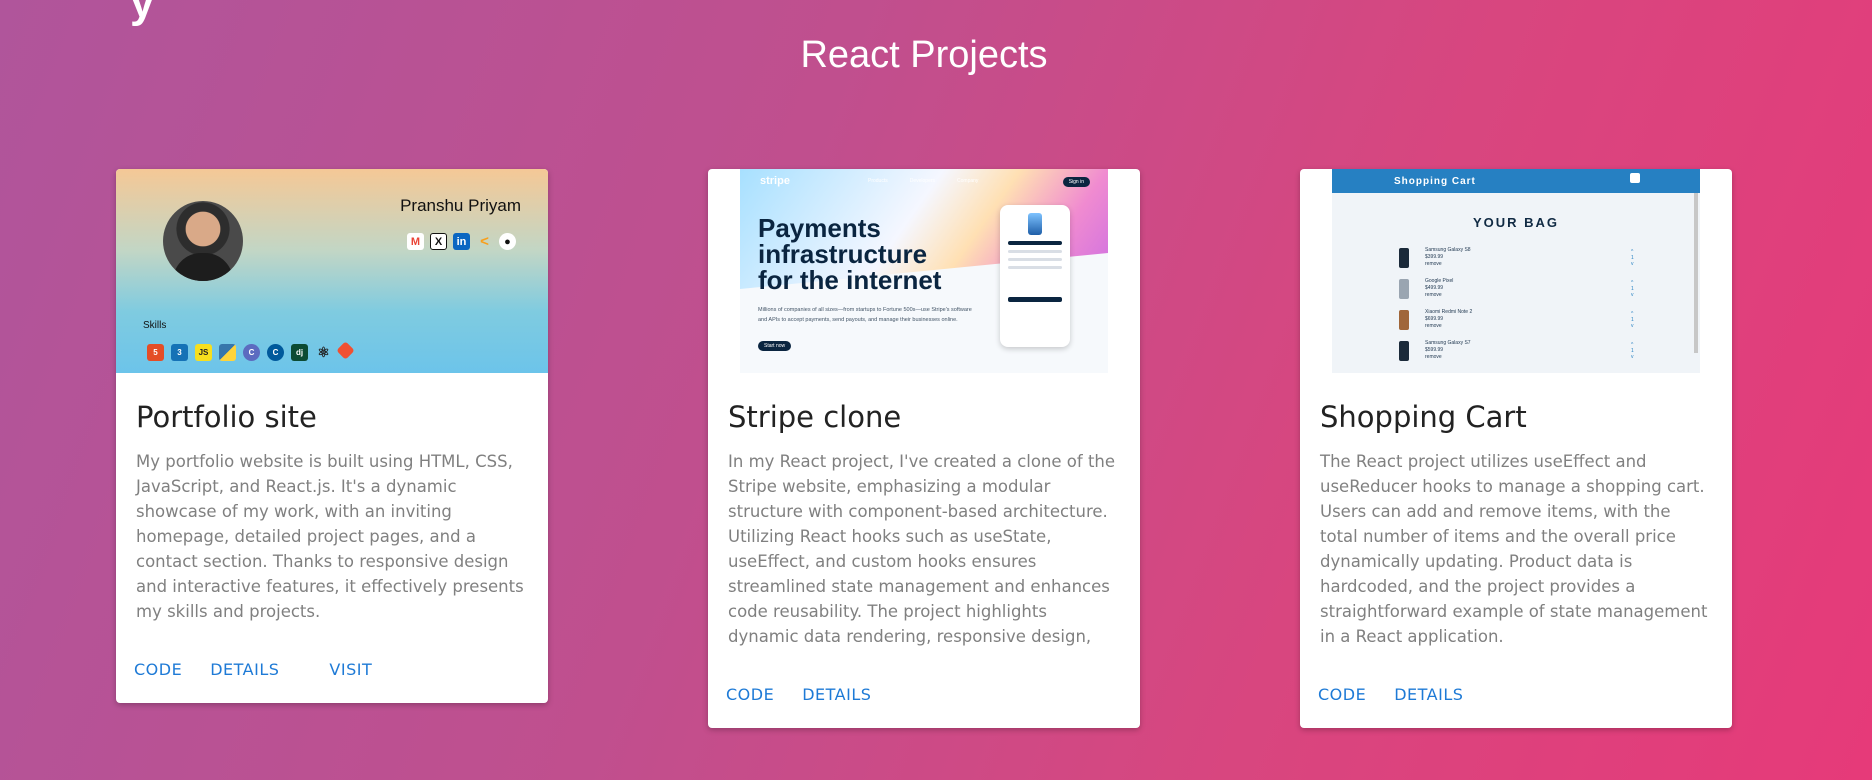 Image resolution: width=1872 pixels, height=780 pixels. What do you see at coordinates (142, 13) in the screenshot?
I see `page-heading-fragment: y` at bounding box center [142, 13].